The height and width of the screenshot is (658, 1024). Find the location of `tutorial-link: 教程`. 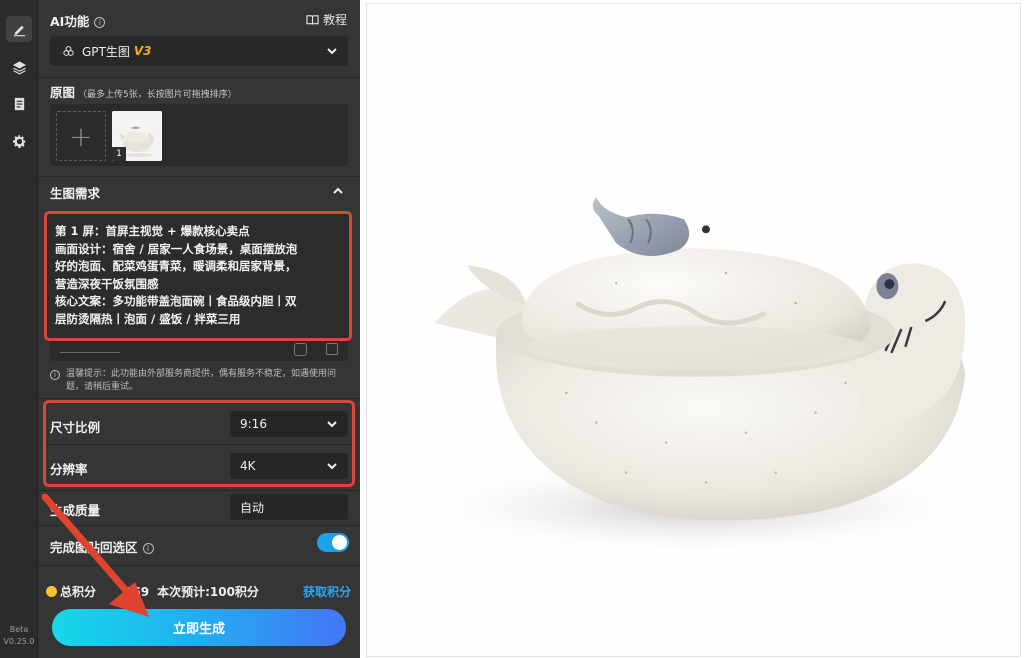

tutorial-link: 教程 is located at coordinates (326, 19).